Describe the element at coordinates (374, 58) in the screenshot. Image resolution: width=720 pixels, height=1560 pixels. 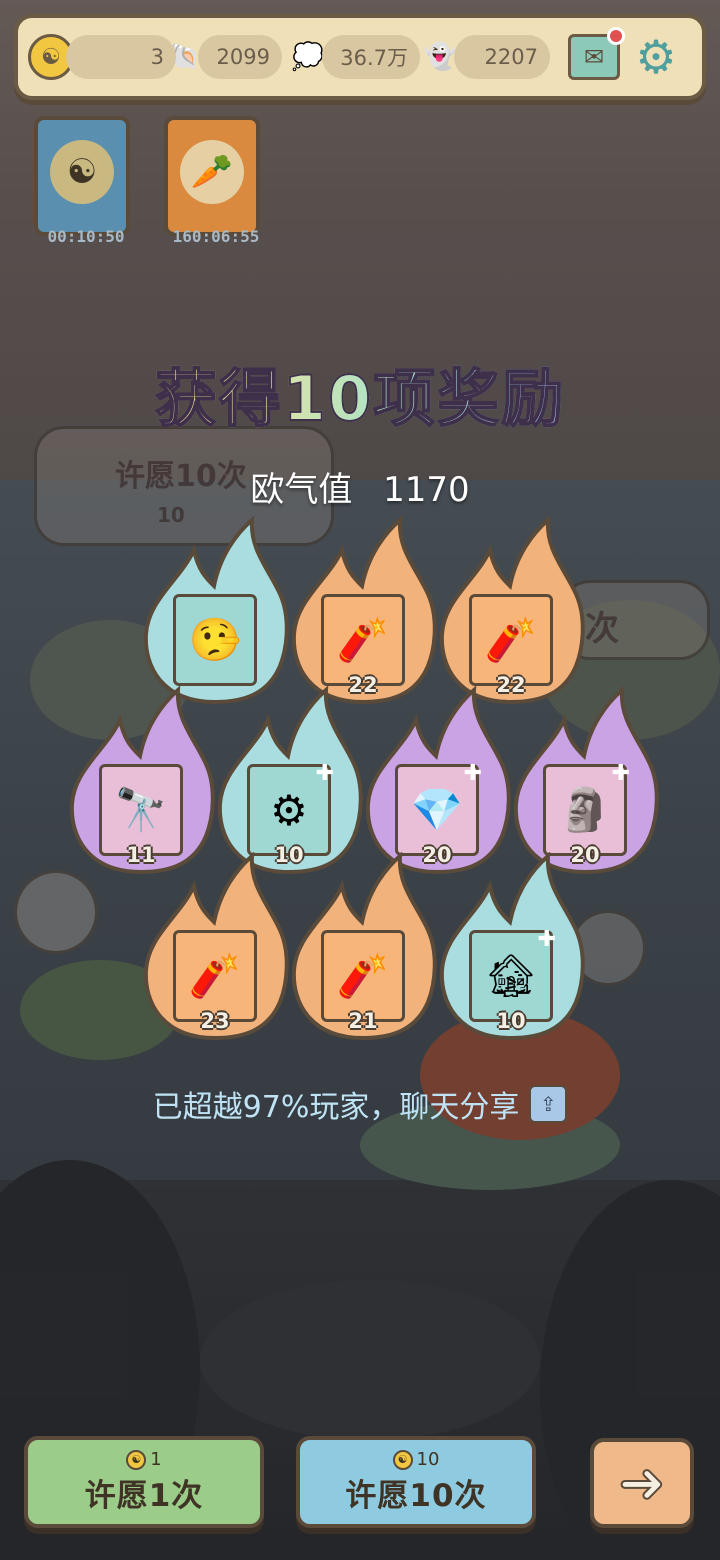
I see `spirit-count: 36.7万` at that location.